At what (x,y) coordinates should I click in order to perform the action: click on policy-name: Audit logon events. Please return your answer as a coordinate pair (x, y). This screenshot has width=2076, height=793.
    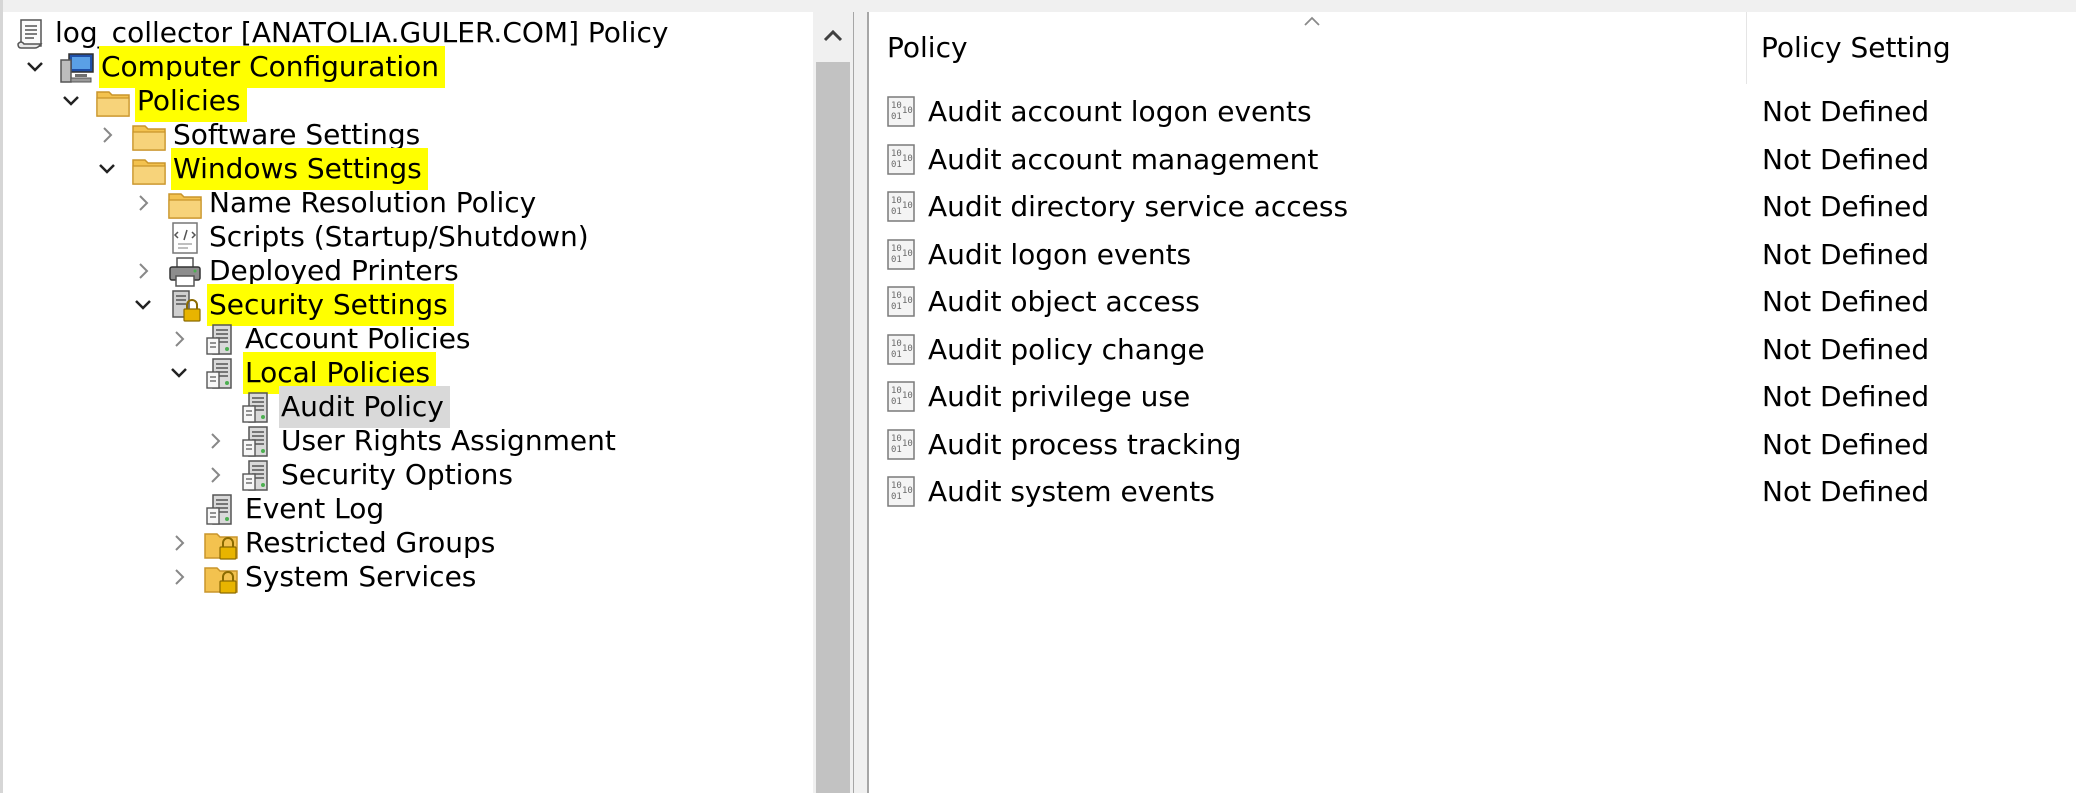
    Looking at the image, I should click on (1060, 254).